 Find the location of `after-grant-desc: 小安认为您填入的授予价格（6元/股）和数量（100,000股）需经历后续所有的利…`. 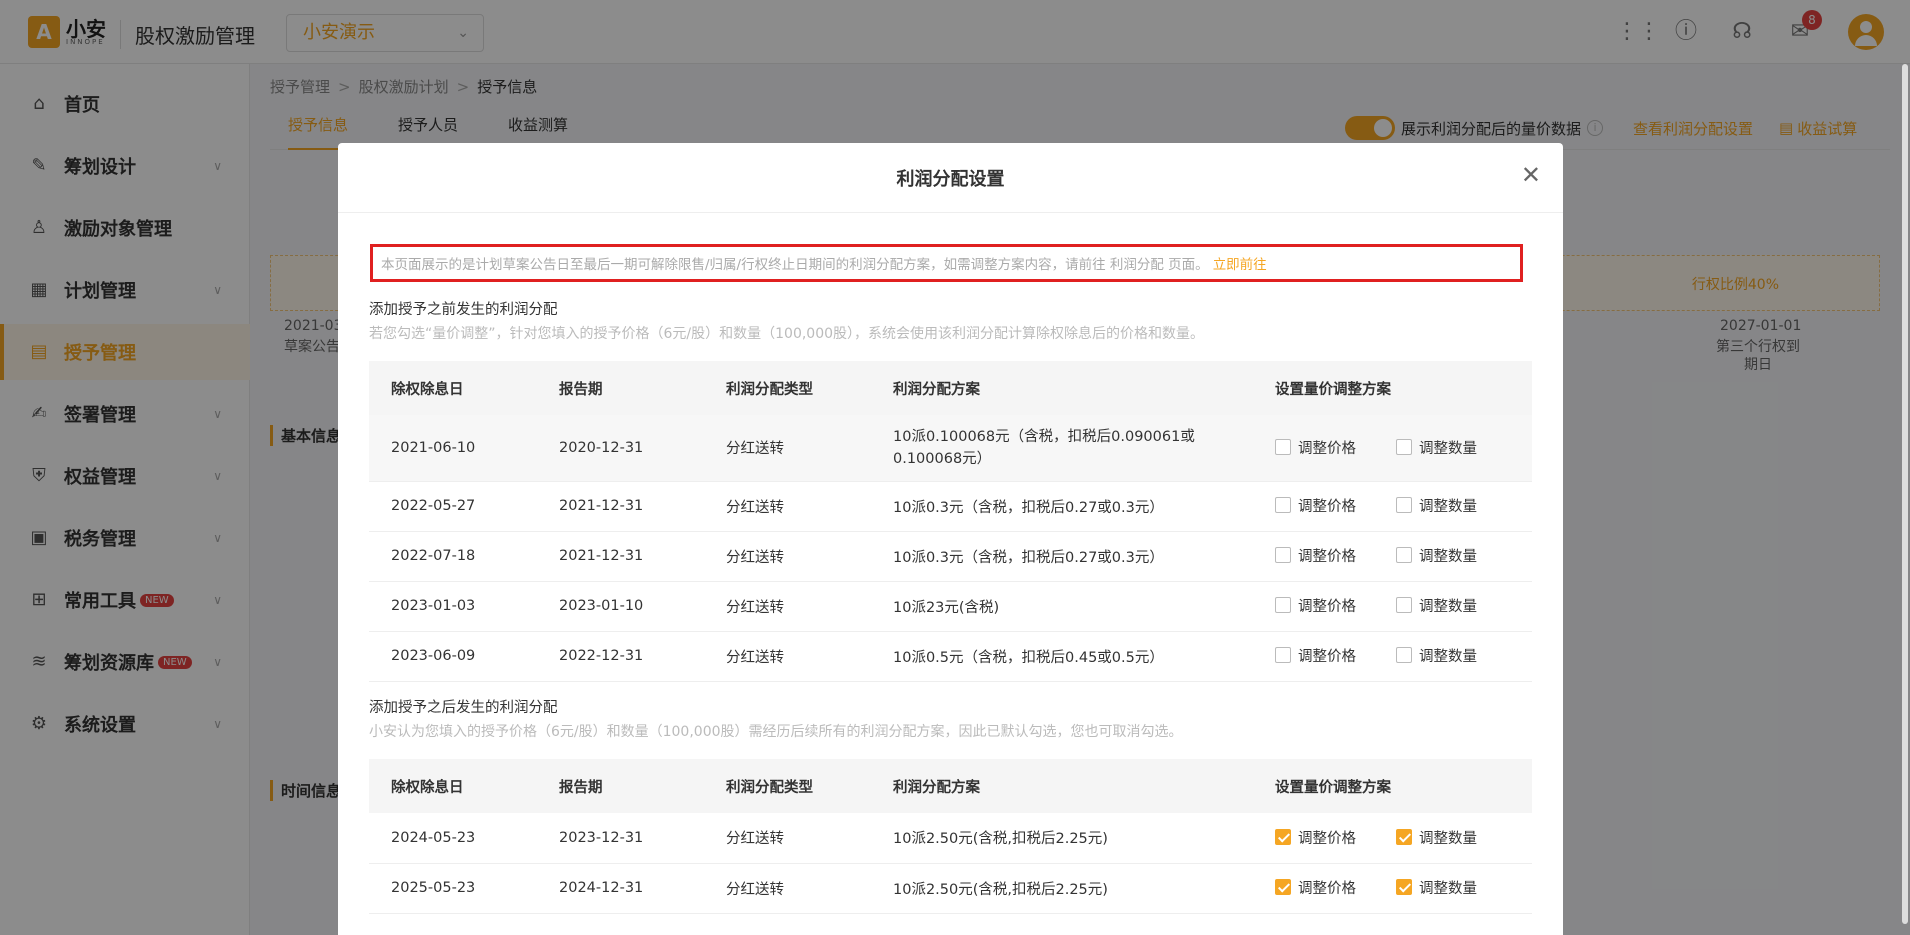

after-grant-desc: 小安认为您填入的授予价格（6元/股）和数量（100,000股）需经历后续所有的利… is located at coordinates (776, 732).